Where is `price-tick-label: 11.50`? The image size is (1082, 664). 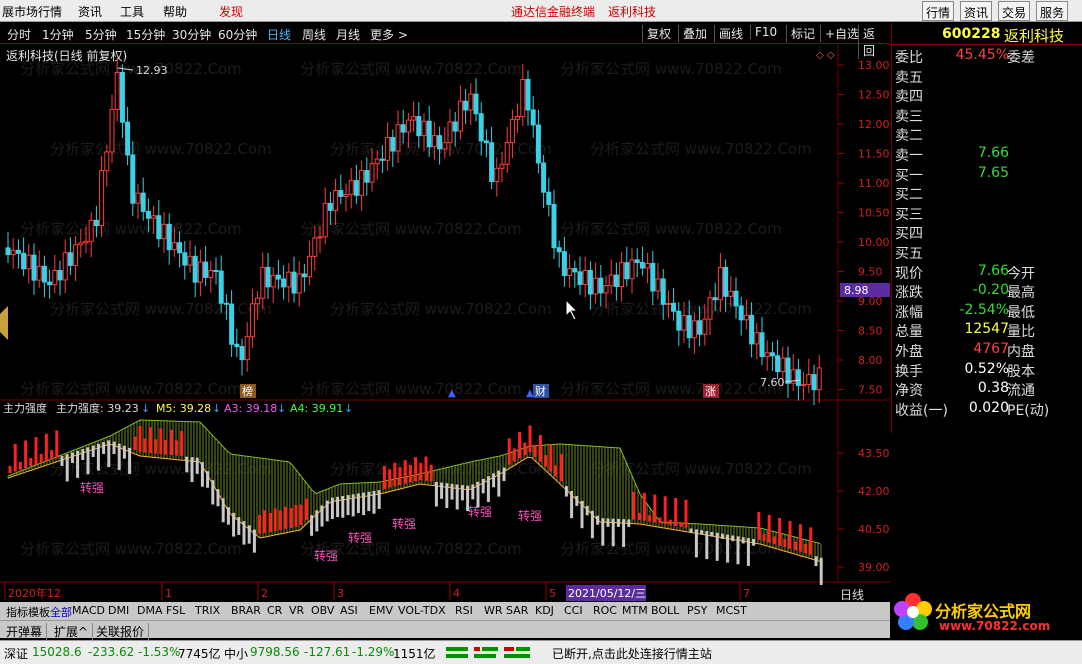 price-tick-label: 11.50 is located at coordinates (874, 154).